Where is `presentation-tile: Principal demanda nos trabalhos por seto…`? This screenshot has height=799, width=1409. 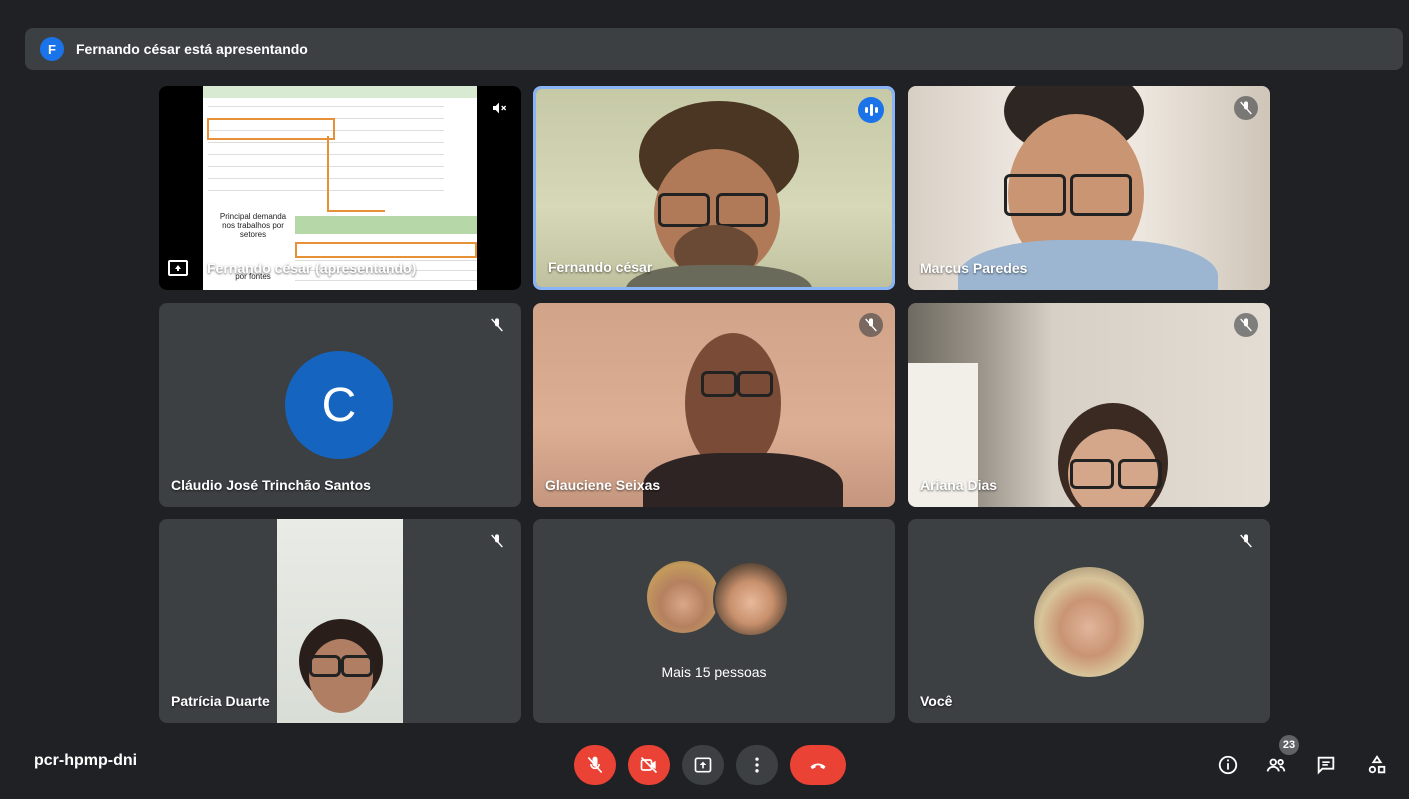 presentation-tile: Principal demanda nos trabalhos por seto… is located at coordinates (340, 188).